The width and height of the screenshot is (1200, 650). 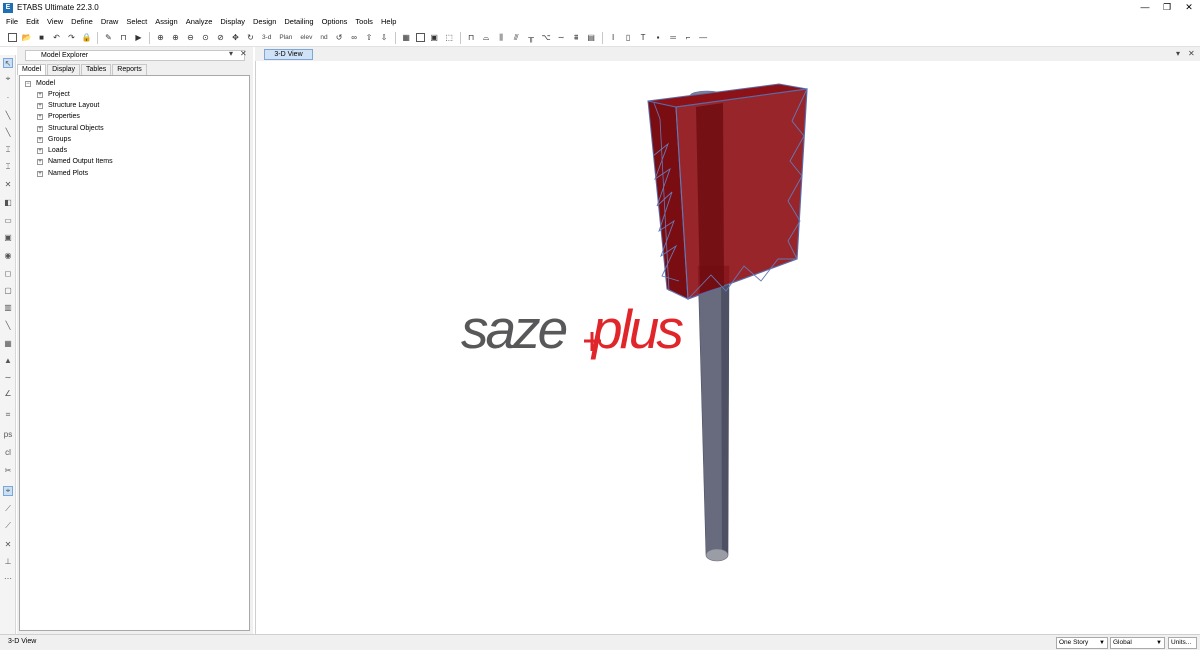 What do you see at coordinates (434, 37) in the screenshot?
I see `view-options-icon: ▣` at bounding box center [434, 37].